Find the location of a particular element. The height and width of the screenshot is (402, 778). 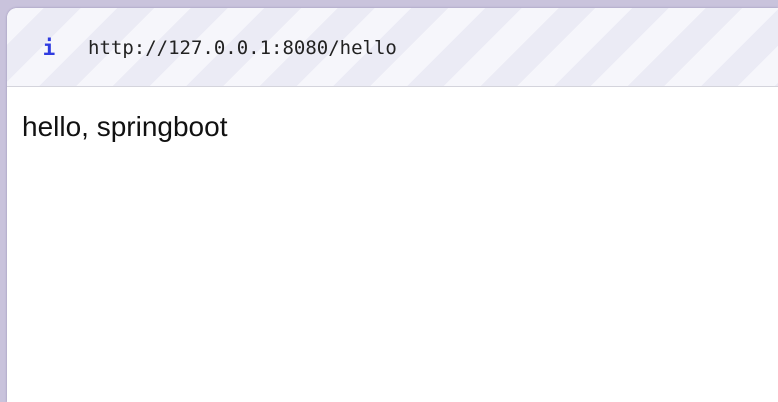

url-text: http://127.0.0.1:8080/hello is located at coordinates (242, 48).